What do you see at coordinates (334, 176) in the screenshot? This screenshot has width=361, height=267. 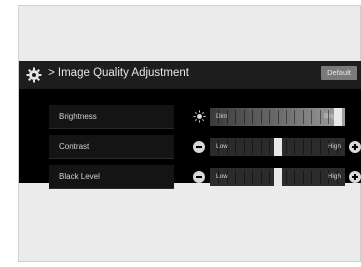 I see `black-level-max-label: High` at bounding box center [334, 176].